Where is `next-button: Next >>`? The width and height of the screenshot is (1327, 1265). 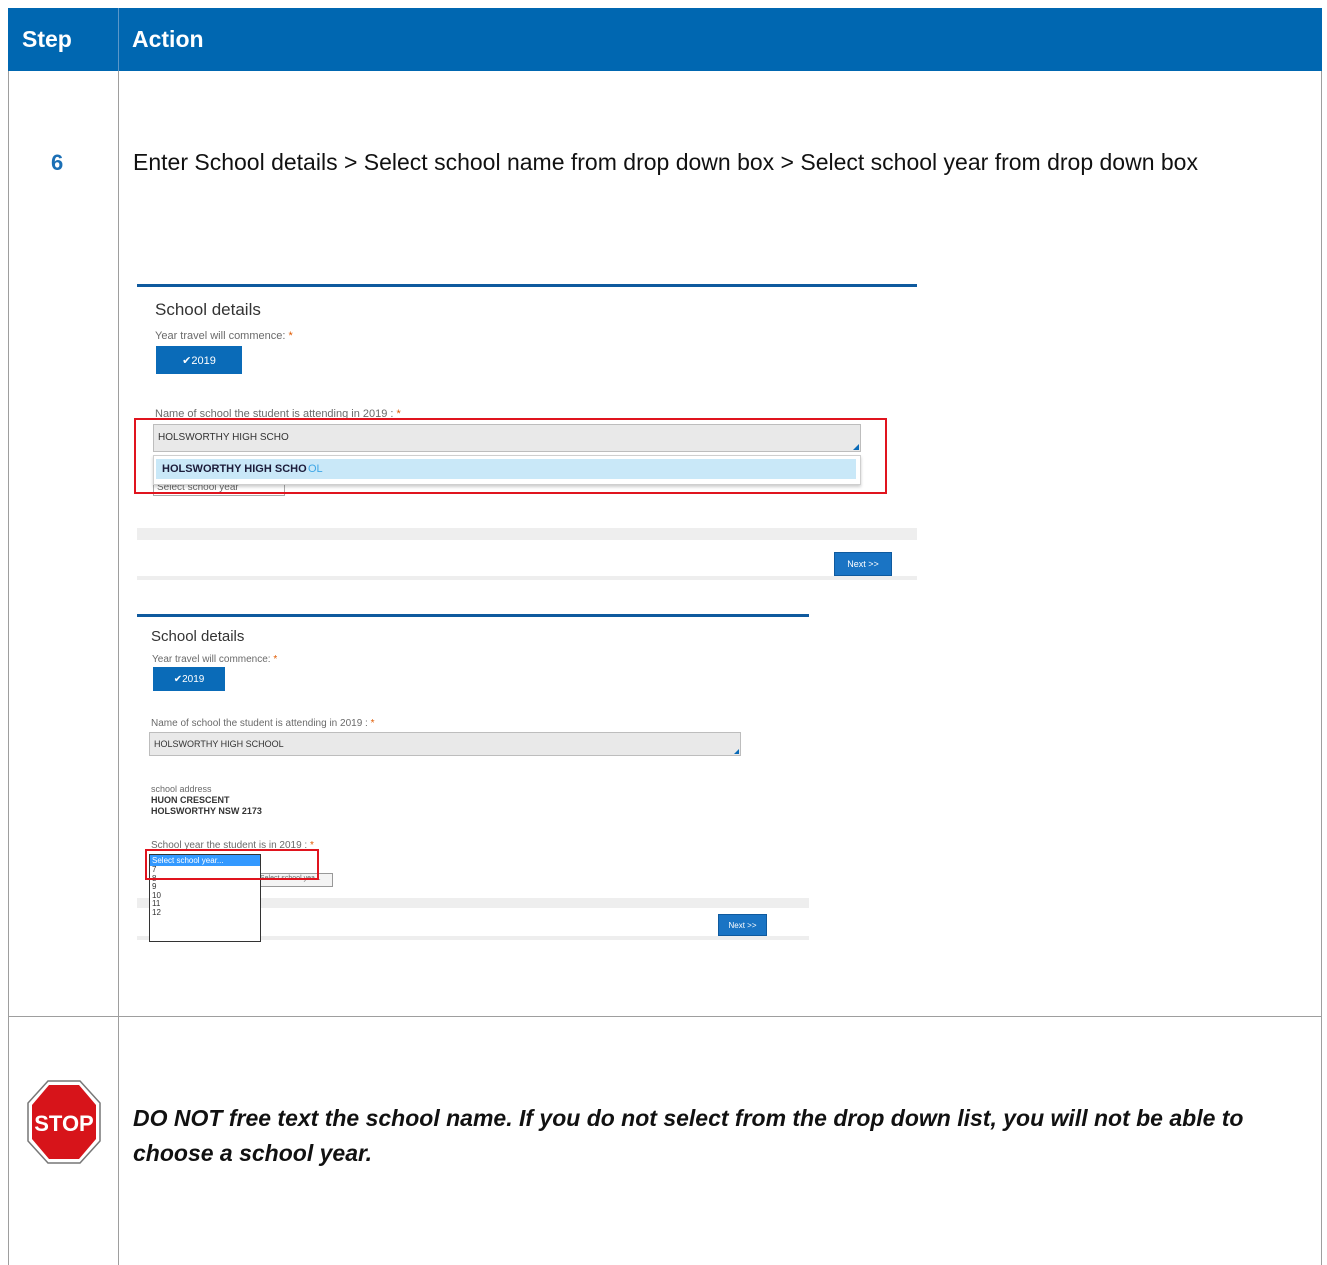
next-button: Next >> is located at coordinates (863, 564).